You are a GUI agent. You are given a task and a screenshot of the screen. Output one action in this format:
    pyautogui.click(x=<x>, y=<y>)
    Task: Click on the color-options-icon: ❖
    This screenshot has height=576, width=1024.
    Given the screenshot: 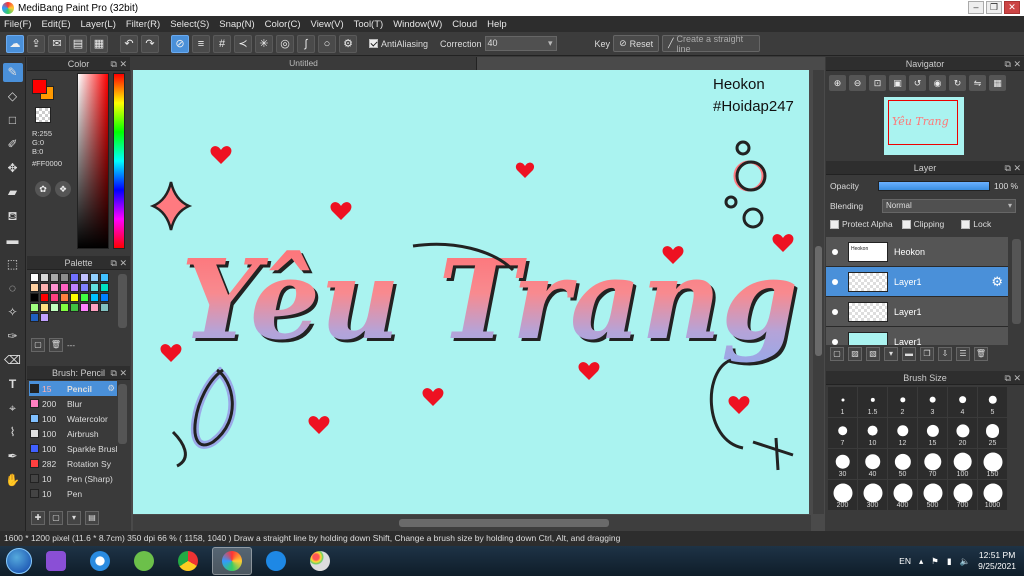 What is the action you would take?
    pyautogui.click(x=63, y=189)
    